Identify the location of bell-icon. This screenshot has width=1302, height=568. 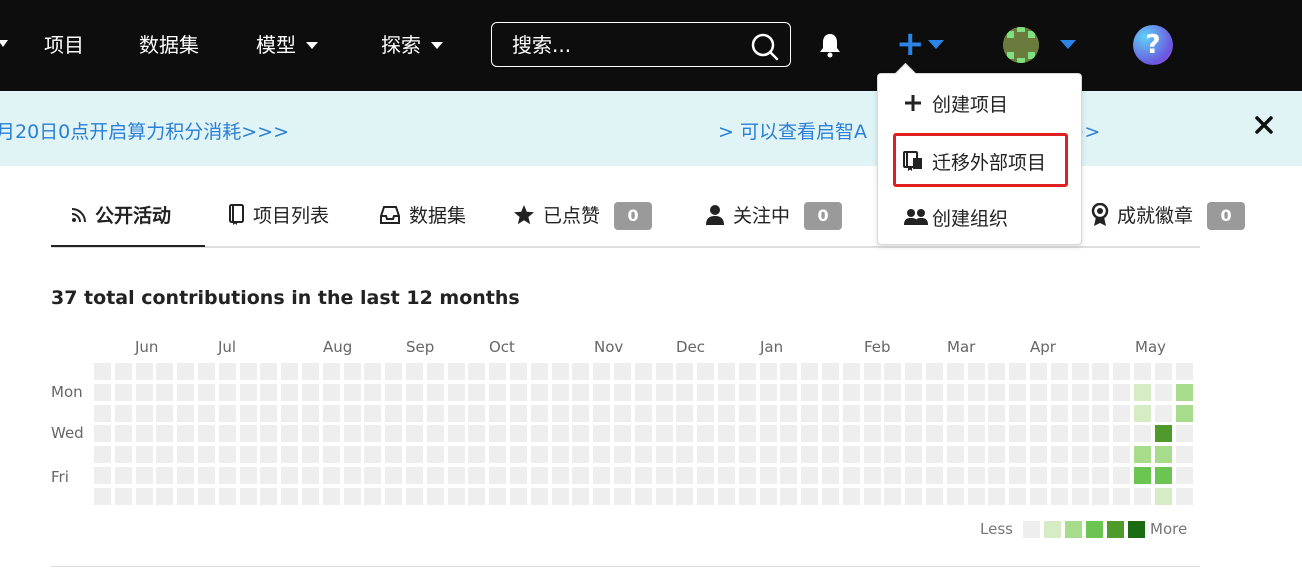
(830, 45).